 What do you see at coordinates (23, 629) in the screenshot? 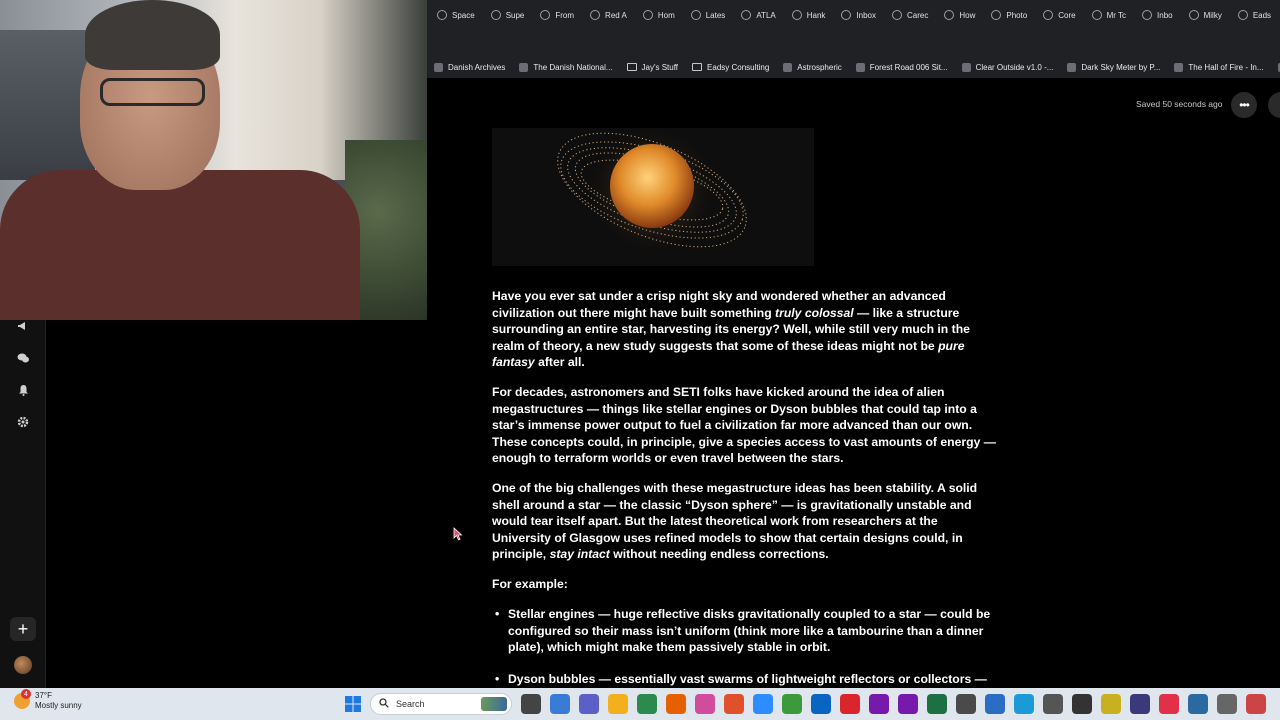
I see `new-item-button: +` at bounding box center [23, 629].